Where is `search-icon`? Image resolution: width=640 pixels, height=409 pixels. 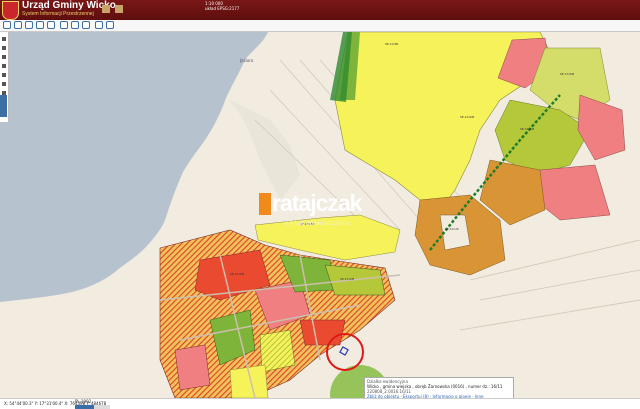 search-icon is located at coordinates (86, 25).